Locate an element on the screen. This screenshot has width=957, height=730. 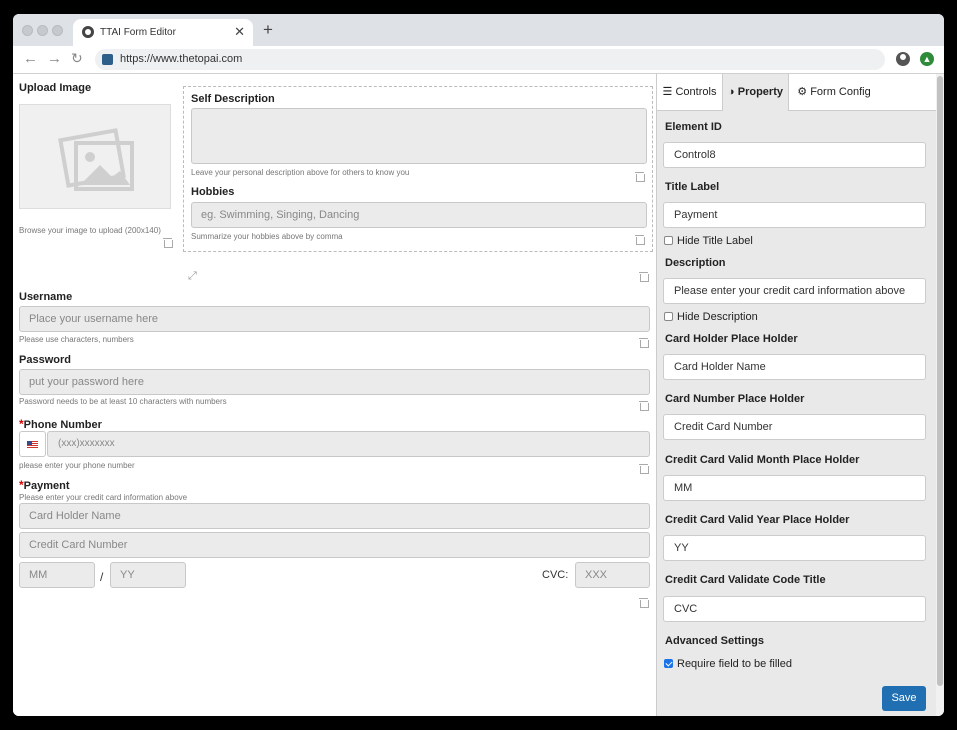
tab-form-config: ⚙ Form Config is located at coordinates (834, 92).